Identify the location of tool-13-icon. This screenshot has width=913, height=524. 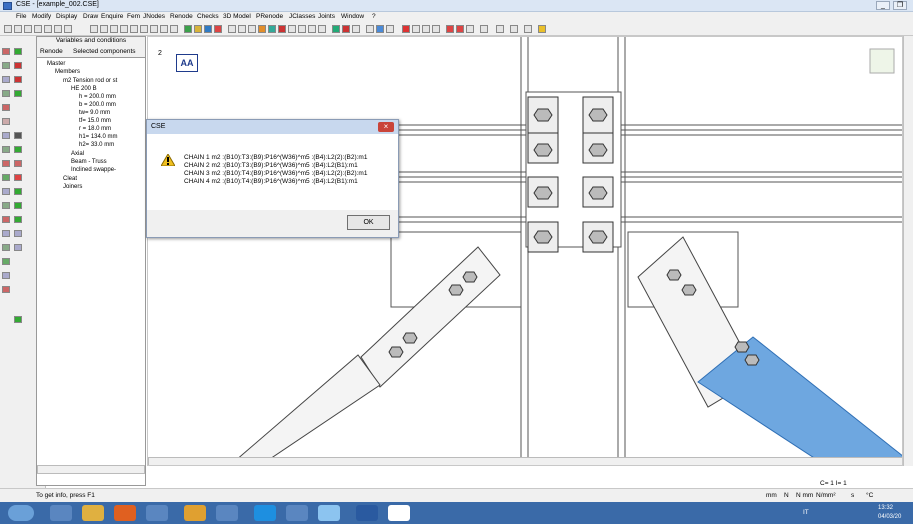
(6, 219).